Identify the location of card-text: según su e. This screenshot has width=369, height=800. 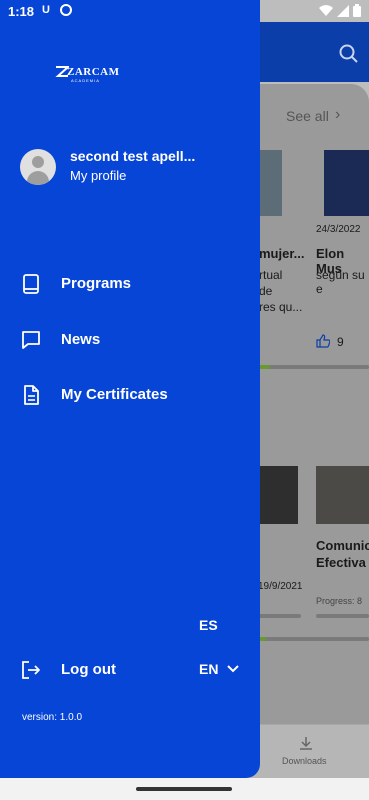
(340, 282).